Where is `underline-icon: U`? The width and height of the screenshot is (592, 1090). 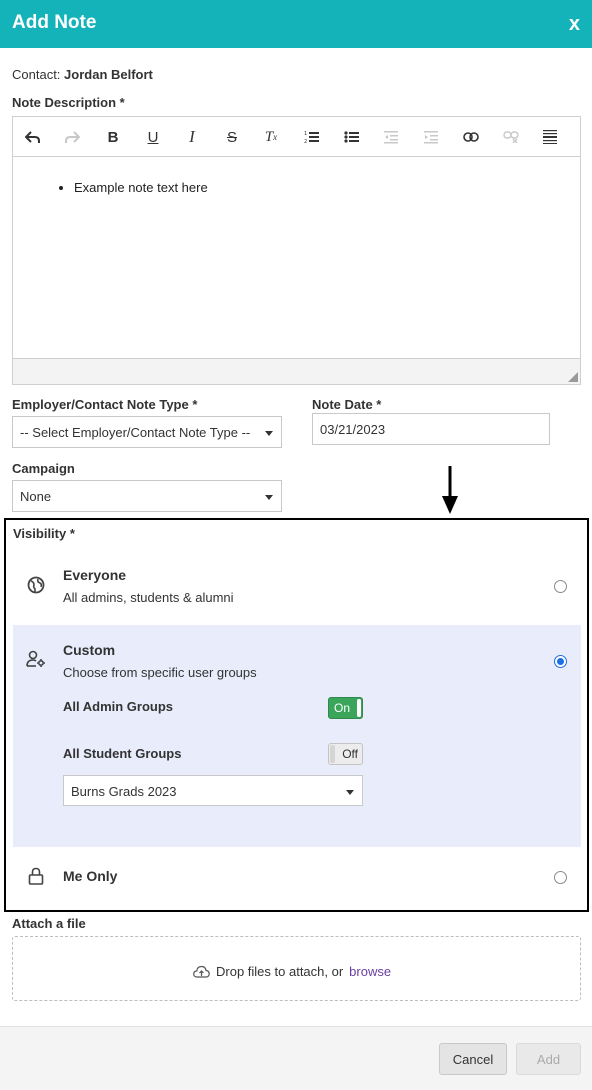 underline-icon: U is located at coordinates (153, 137).